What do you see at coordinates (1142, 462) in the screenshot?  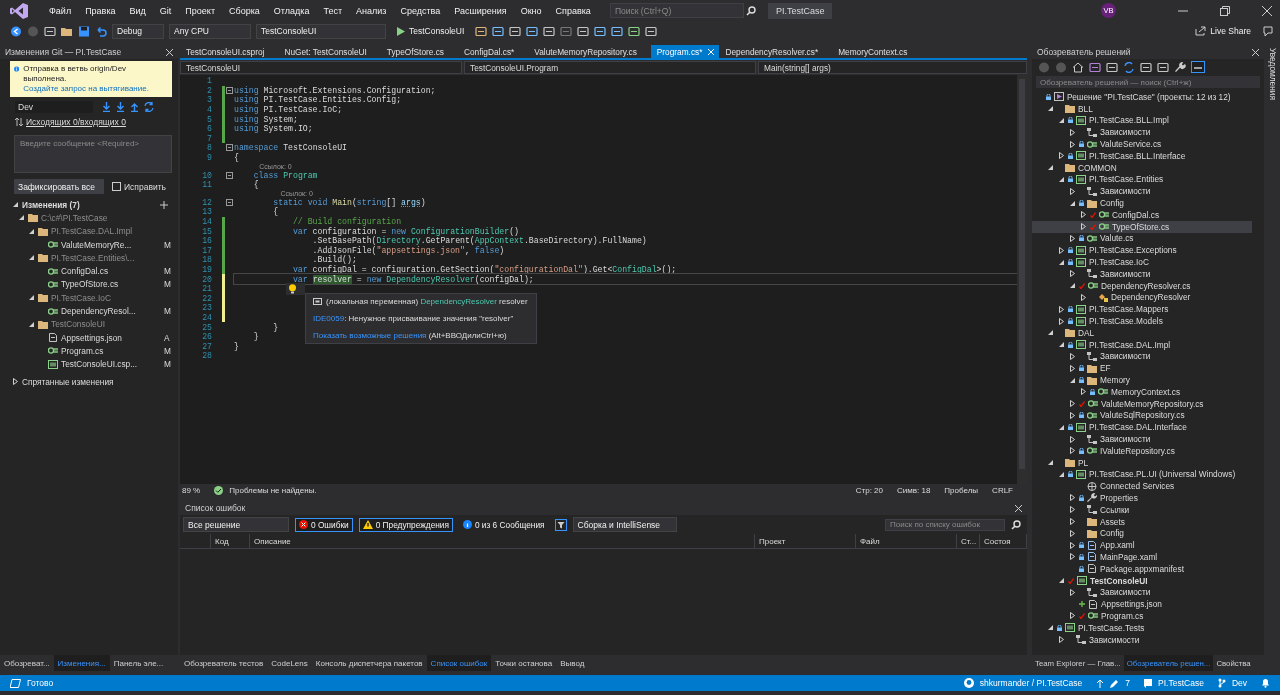 I see `tree-item: PL` at bounding box center [1142, 462].